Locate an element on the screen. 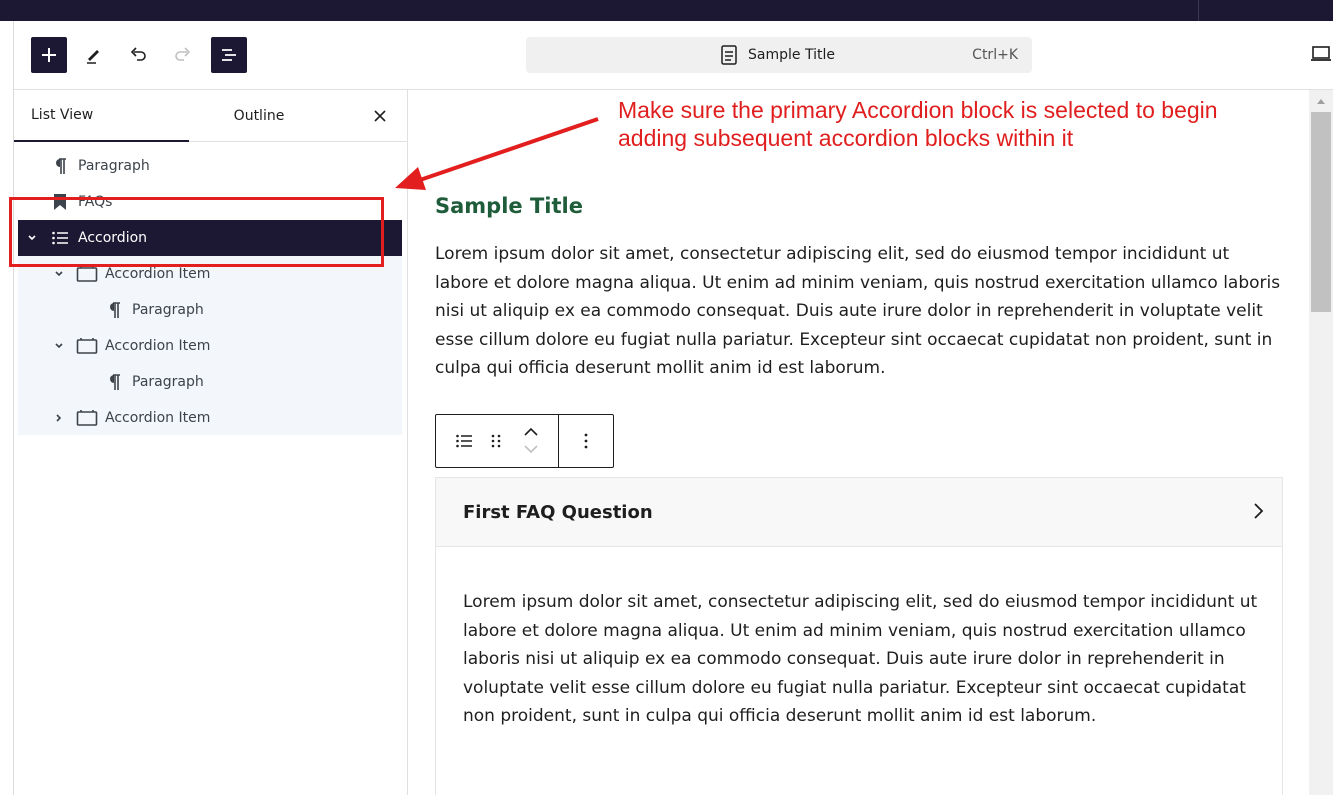  block-toolbar-divider is located at coordinates (558, 441).